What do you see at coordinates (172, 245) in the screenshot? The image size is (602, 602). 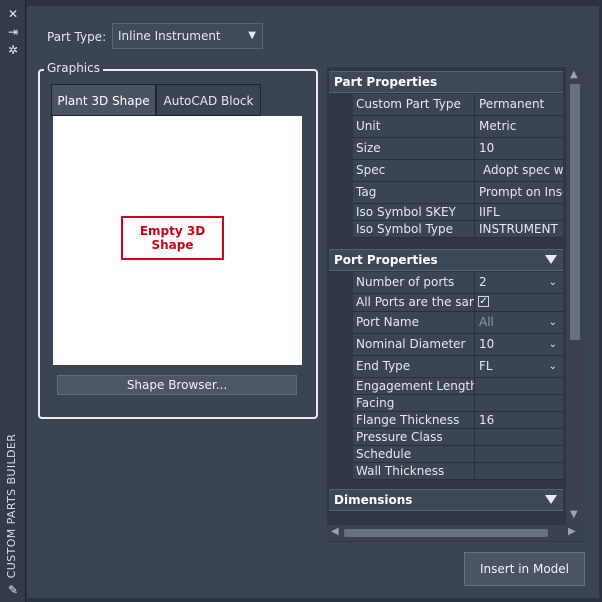 I see `empty-shape-text-line2: Shape` at bounding box center [172, 245].